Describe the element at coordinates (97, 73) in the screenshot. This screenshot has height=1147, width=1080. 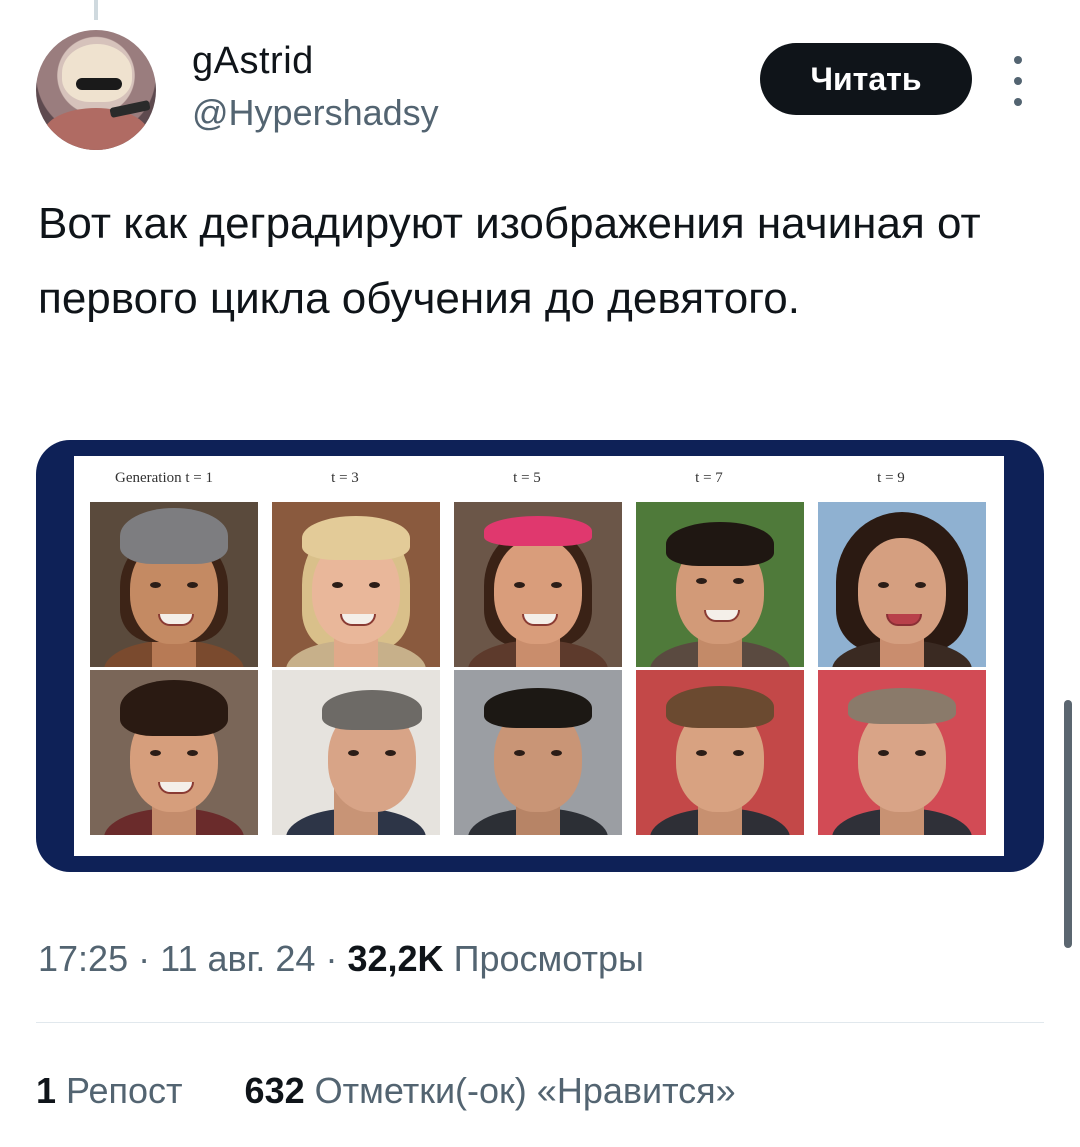
I see `avatar-hair-shape` at that location.